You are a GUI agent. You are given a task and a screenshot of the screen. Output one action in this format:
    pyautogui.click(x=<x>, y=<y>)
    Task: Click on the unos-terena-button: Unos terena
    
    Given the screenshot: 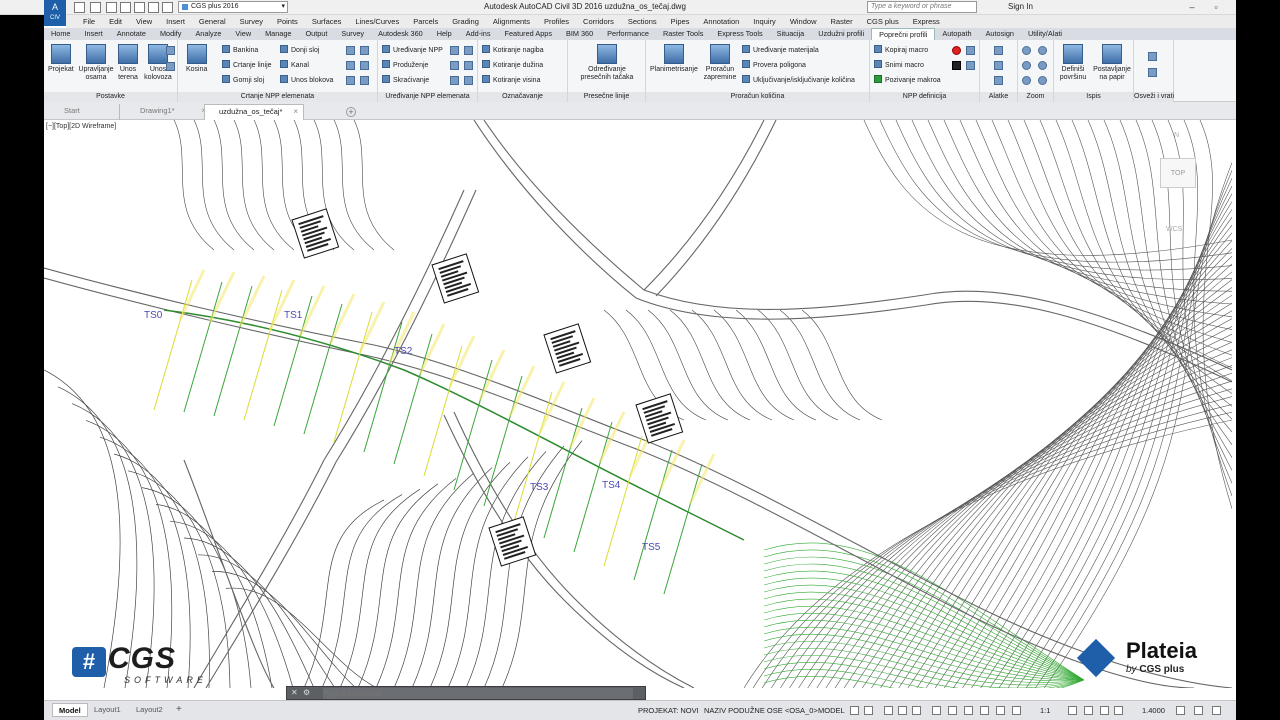 What is the action you would take?
    pyautogui.click(x=128, y=63)
    